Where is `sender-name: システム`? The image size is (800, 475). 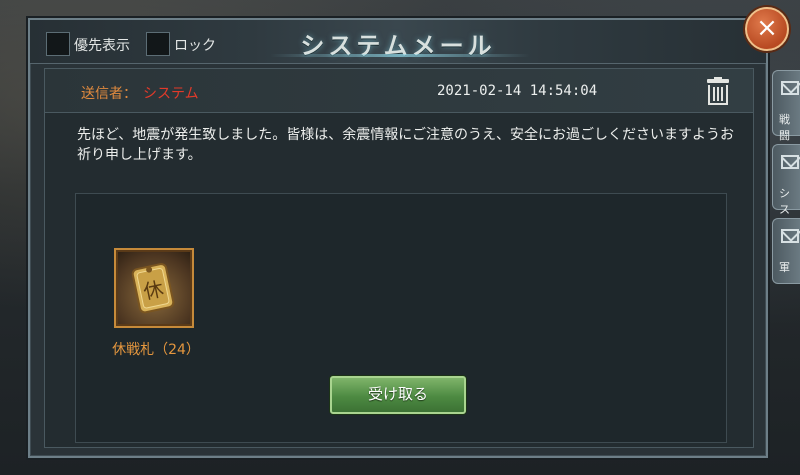 sender-name: システム is located at coordinates (171, 94).